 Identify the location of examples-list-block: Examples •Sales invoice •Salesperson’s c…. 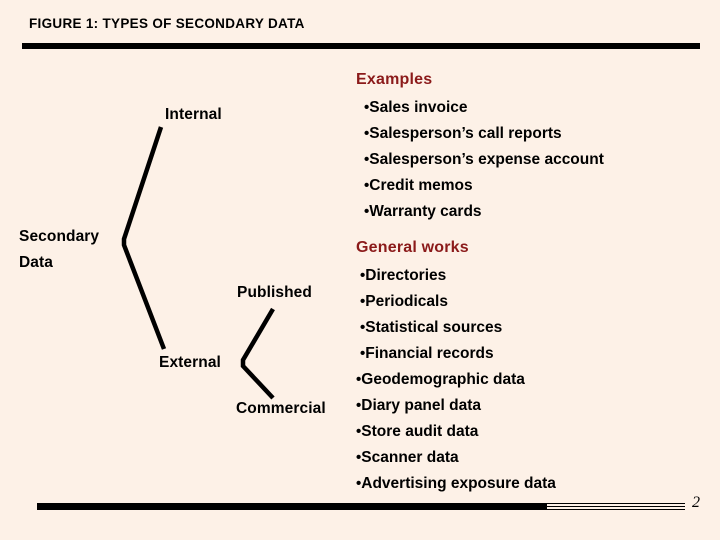
(480, 147).